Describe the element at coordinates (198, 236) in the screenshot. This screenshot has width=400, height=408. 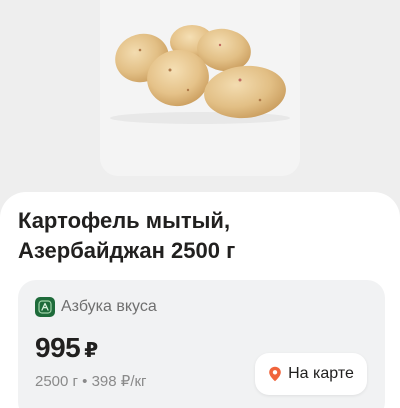
I see `product-title: Картофель мытый, Азербайджан 2500 г` at that location.